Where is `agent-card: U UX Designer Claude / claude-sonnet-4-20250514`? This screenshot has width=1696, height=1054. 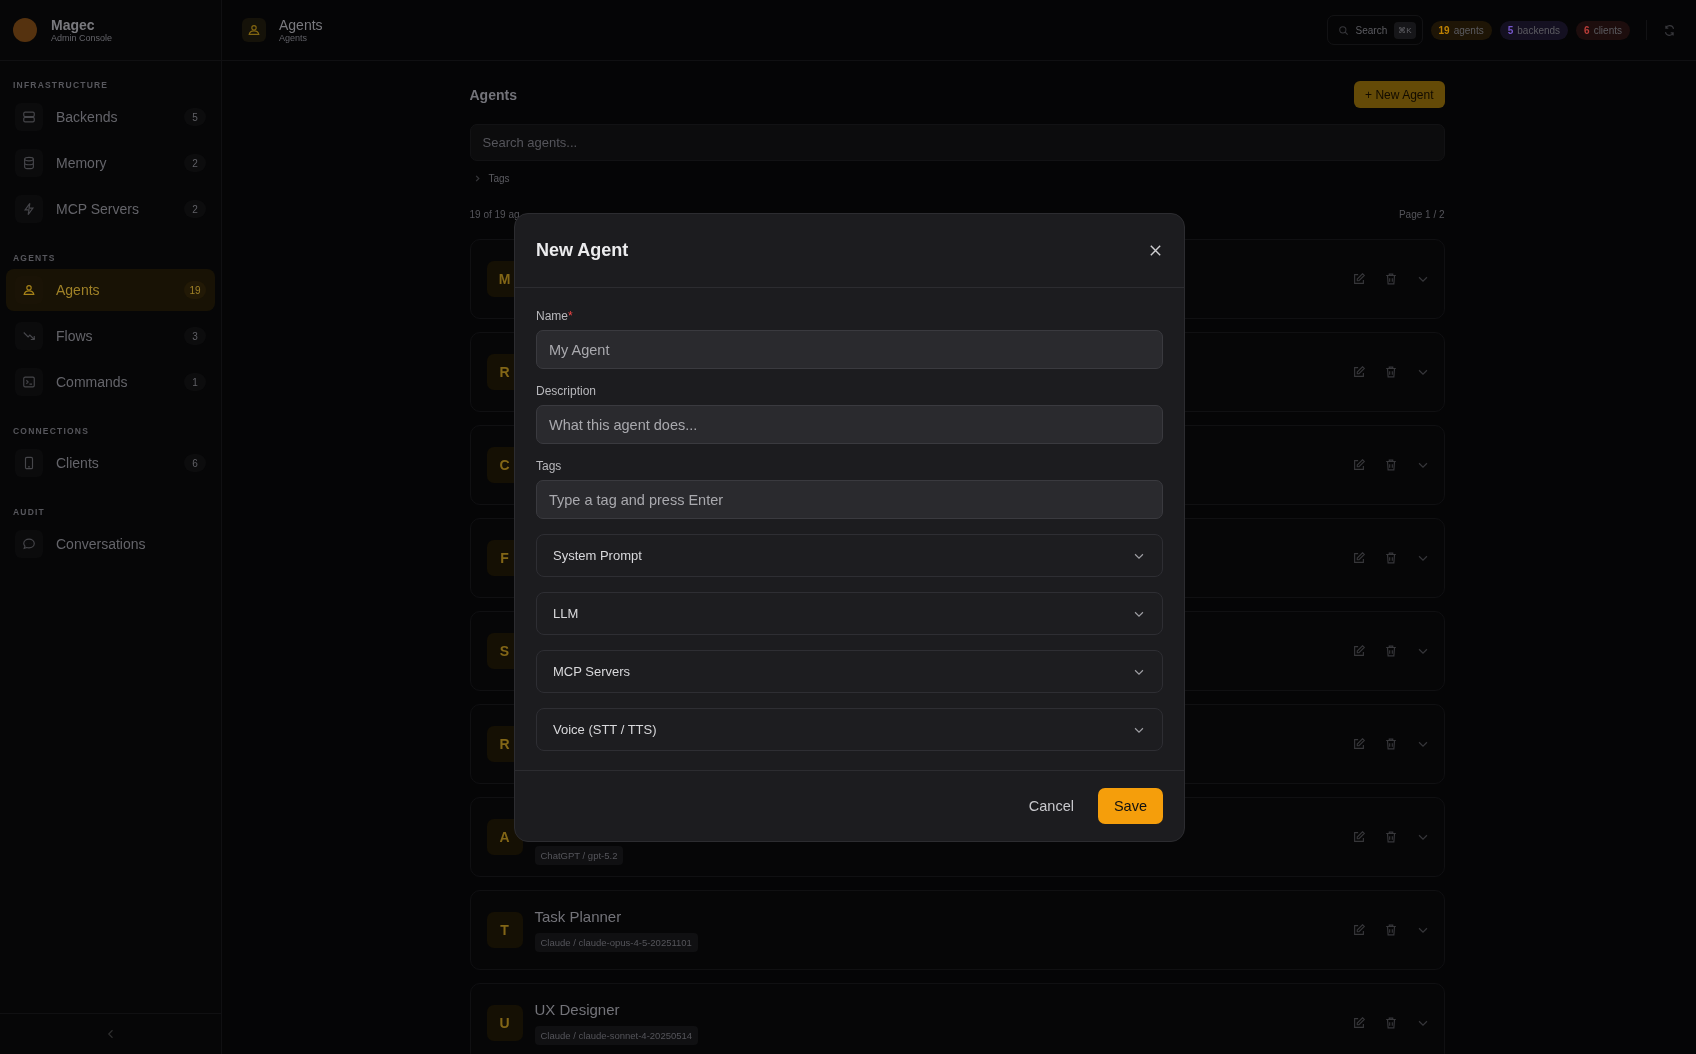
agent-card: U UX Designer Claude / claude-sonnet-4-20250514 is located at coordinates (957, 1018).